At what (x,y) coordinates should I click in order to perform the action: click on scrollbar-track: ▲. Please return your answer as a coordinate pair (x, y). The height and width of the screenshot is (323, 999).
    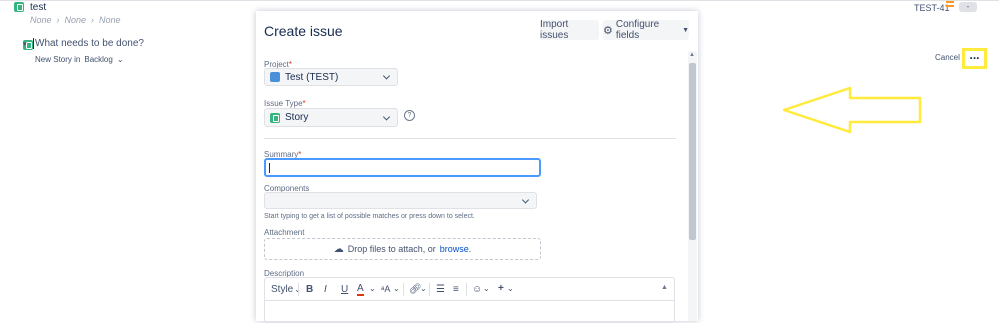
    Looking at the image, I should click on (692, 186).